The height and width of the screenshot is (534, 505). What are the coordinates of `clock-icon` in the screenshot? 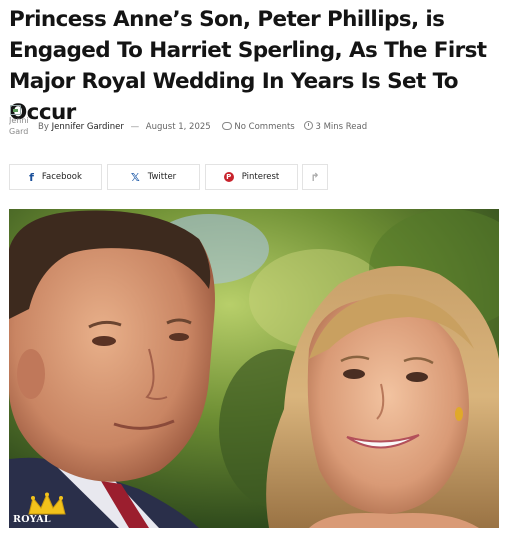 It's located at (309, 125).